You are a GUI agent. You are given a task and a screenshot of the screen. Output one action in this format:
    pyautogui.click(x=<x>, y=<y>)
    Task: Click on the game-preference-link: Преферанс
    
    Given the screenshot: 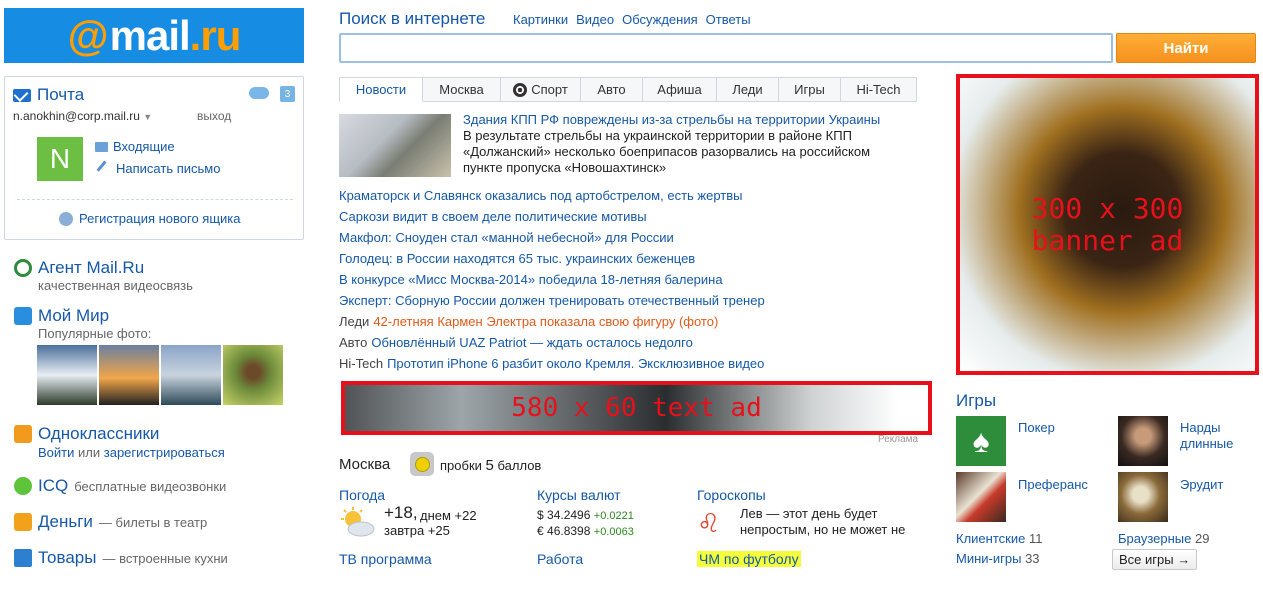 What is the action you would take?
    pyautogui.click(x=1053, y=484)
    